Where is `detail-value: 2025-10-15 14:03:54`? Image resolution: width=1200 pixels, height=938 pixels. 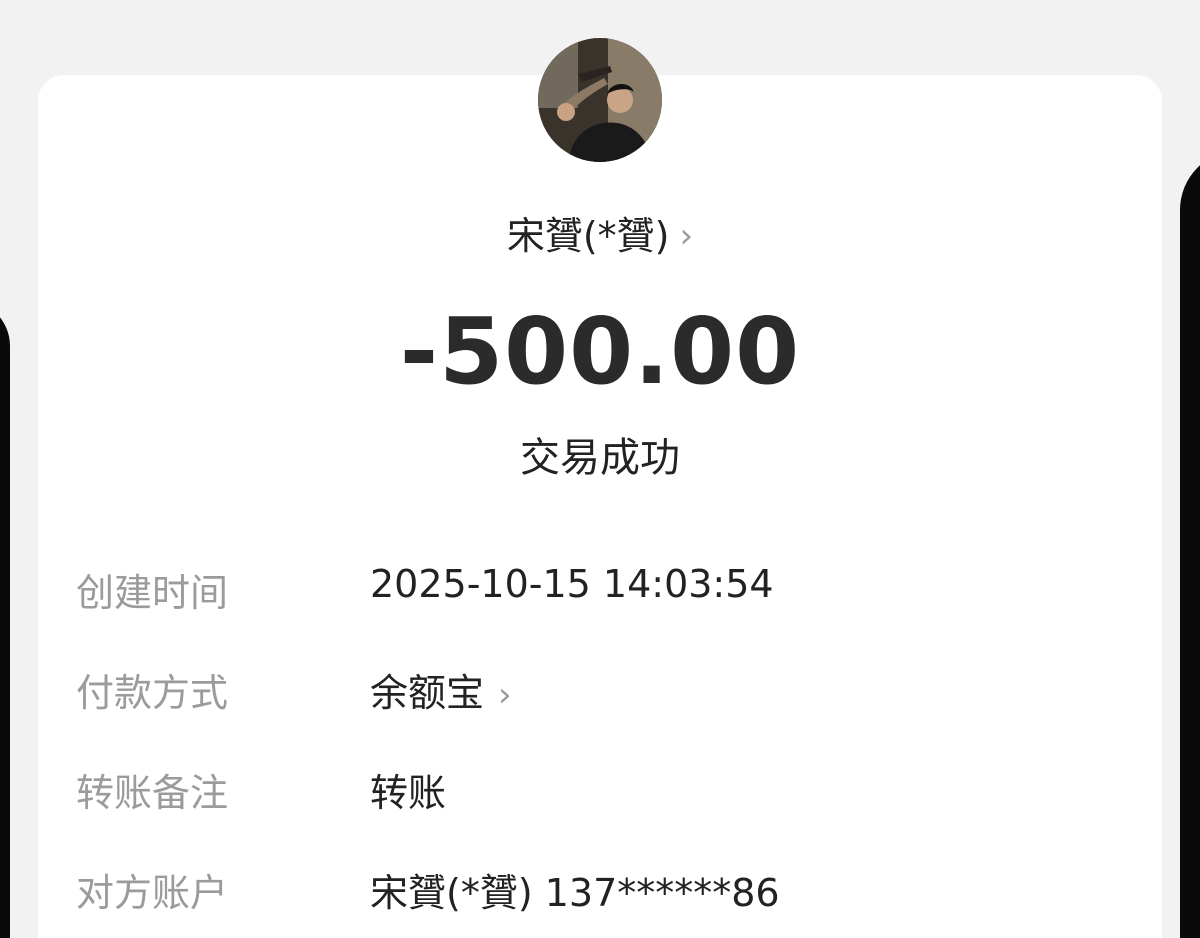 detail-value: 2025-10-15 14:03:54 is located at coordinates (572, 584).